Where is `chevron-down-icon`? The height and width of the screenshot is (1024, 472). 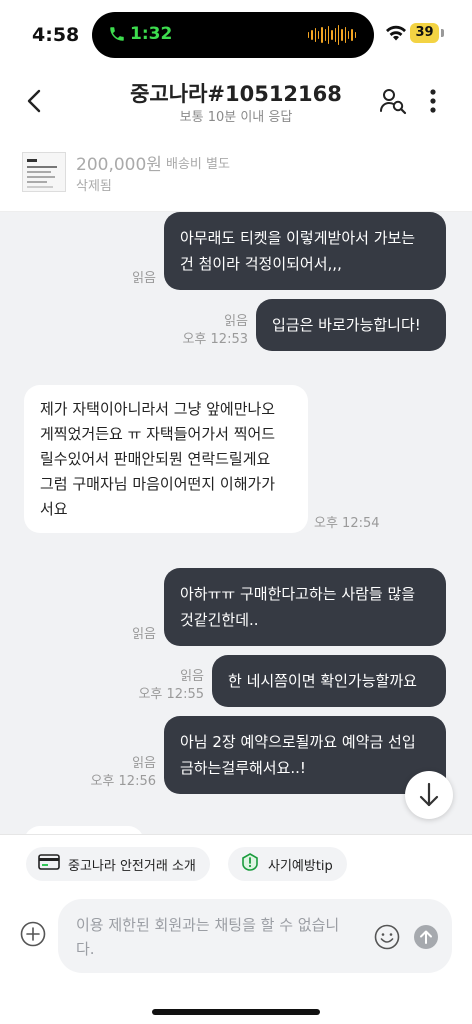
chevron-down-icon is located at coordinates (429, 794).